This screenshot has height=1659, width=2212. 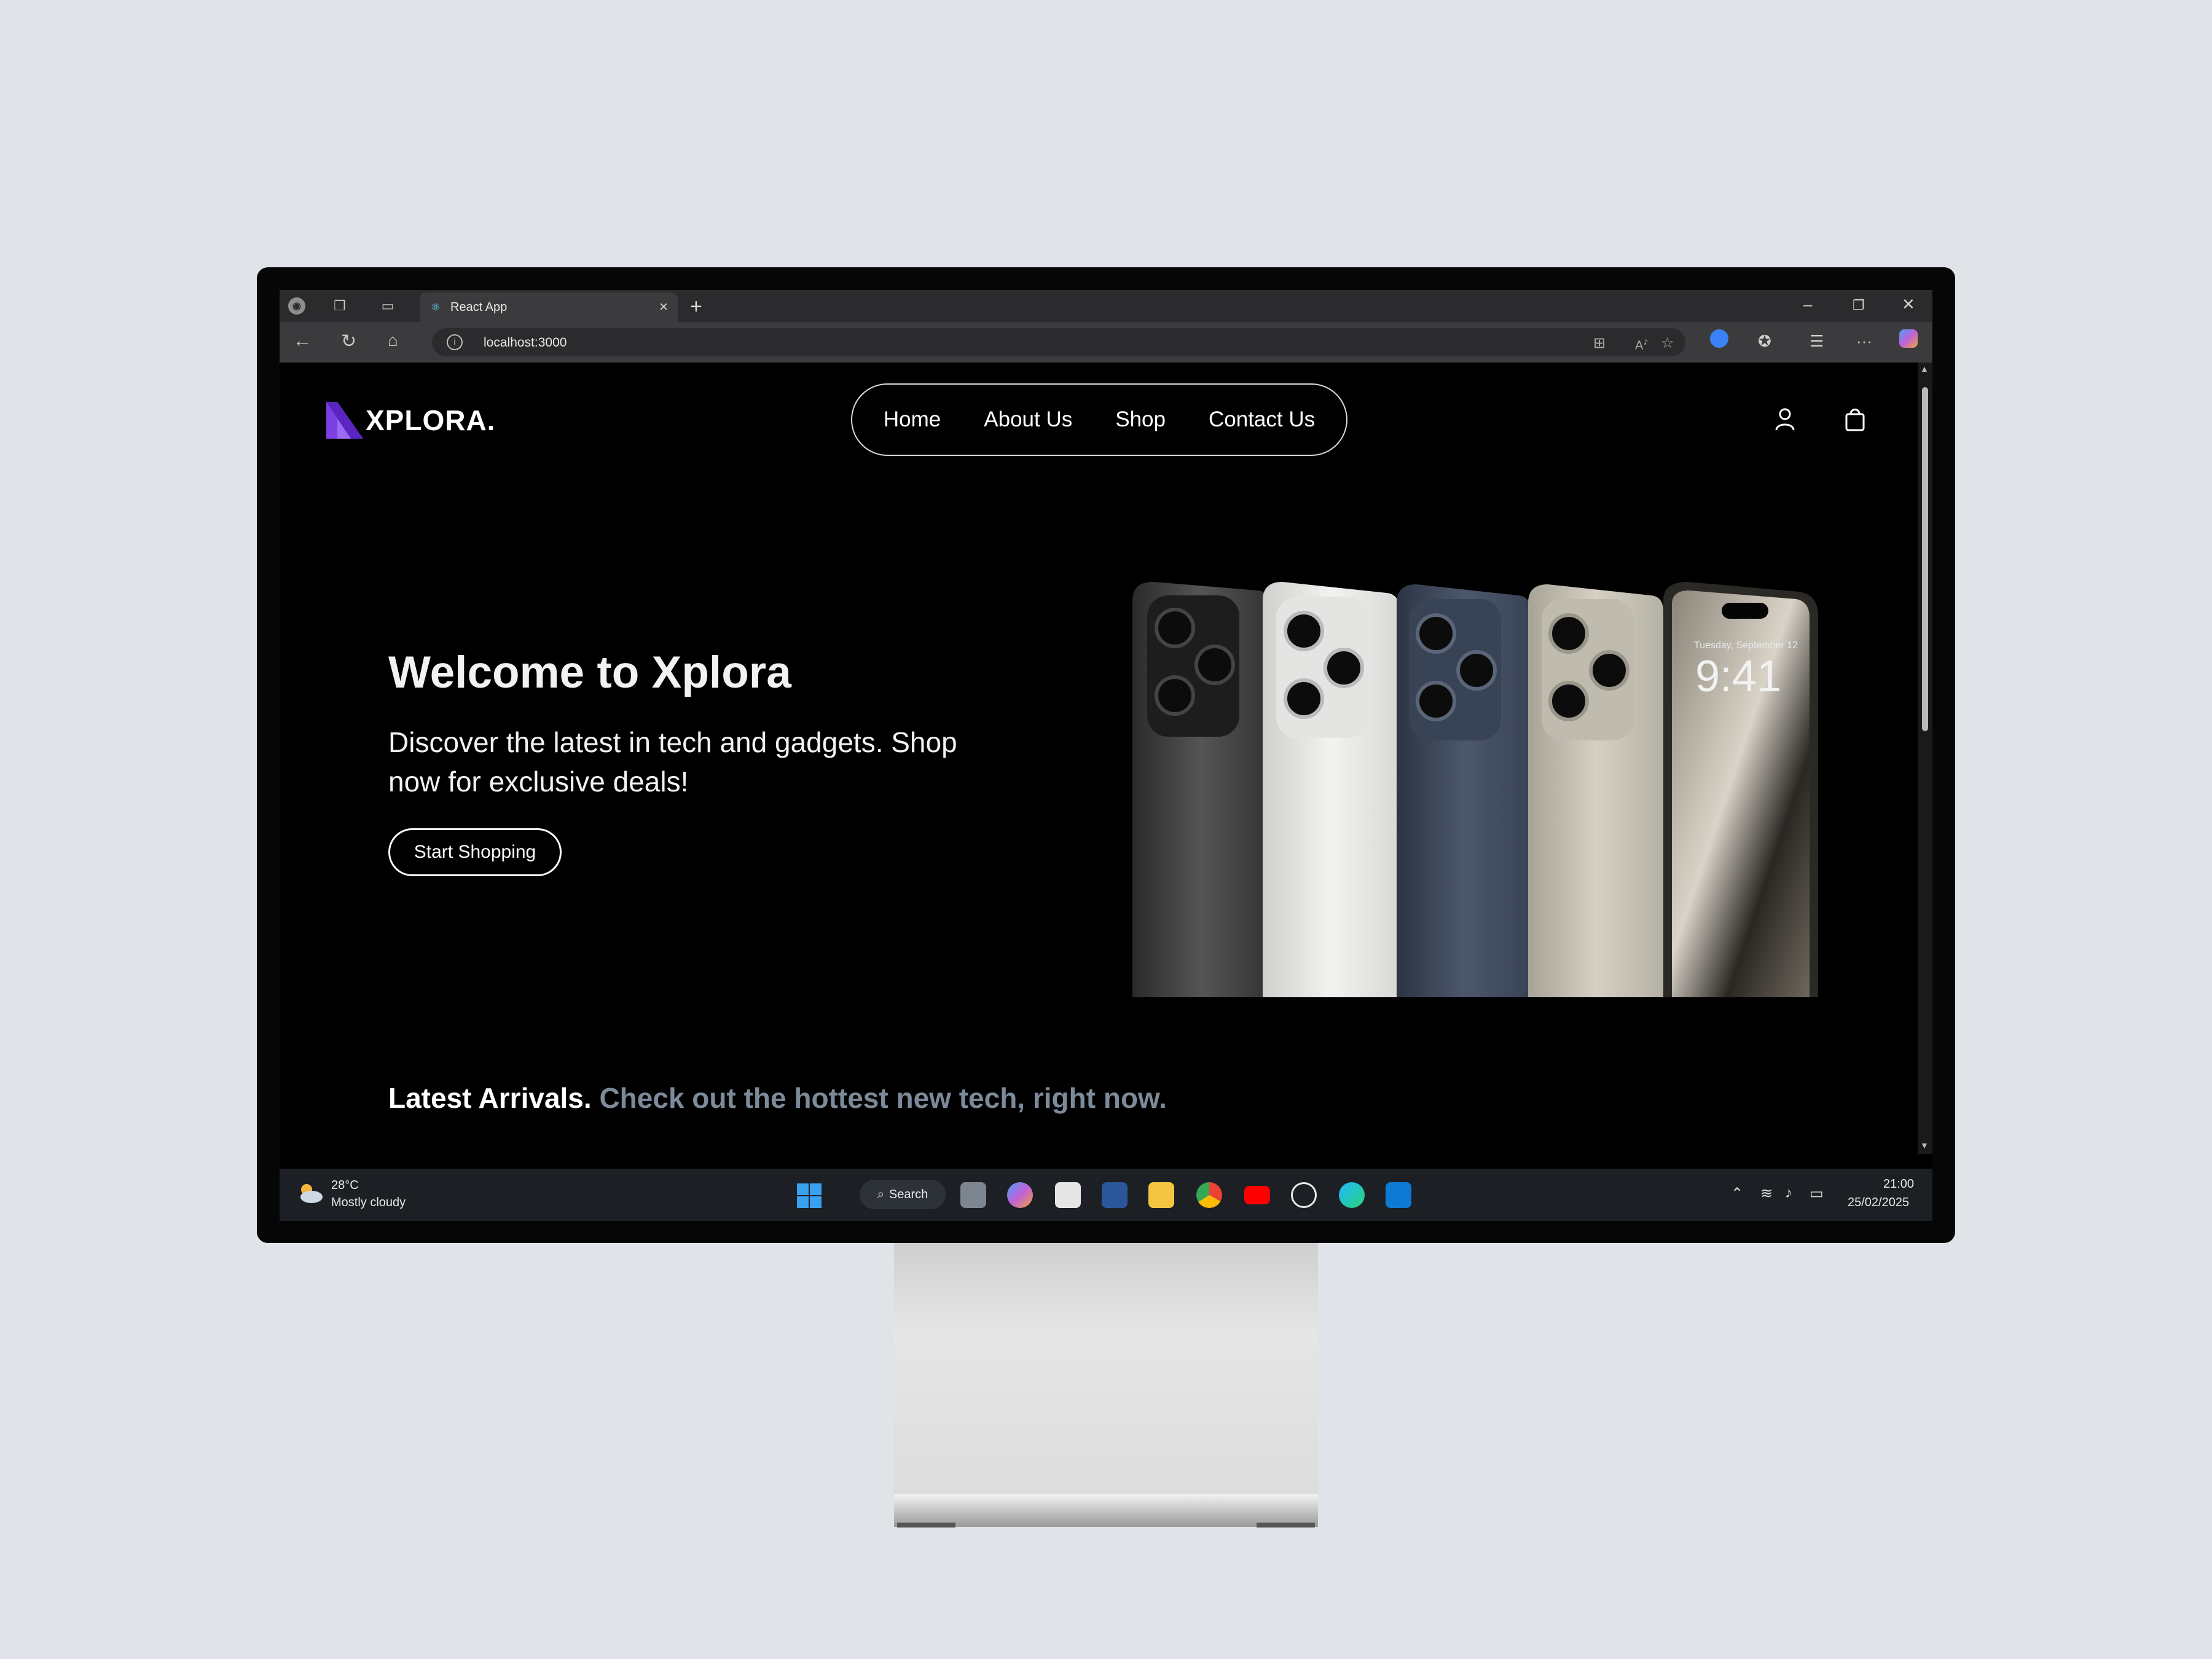 I want to click on back-icon: ←, so click(x=302, y=341).